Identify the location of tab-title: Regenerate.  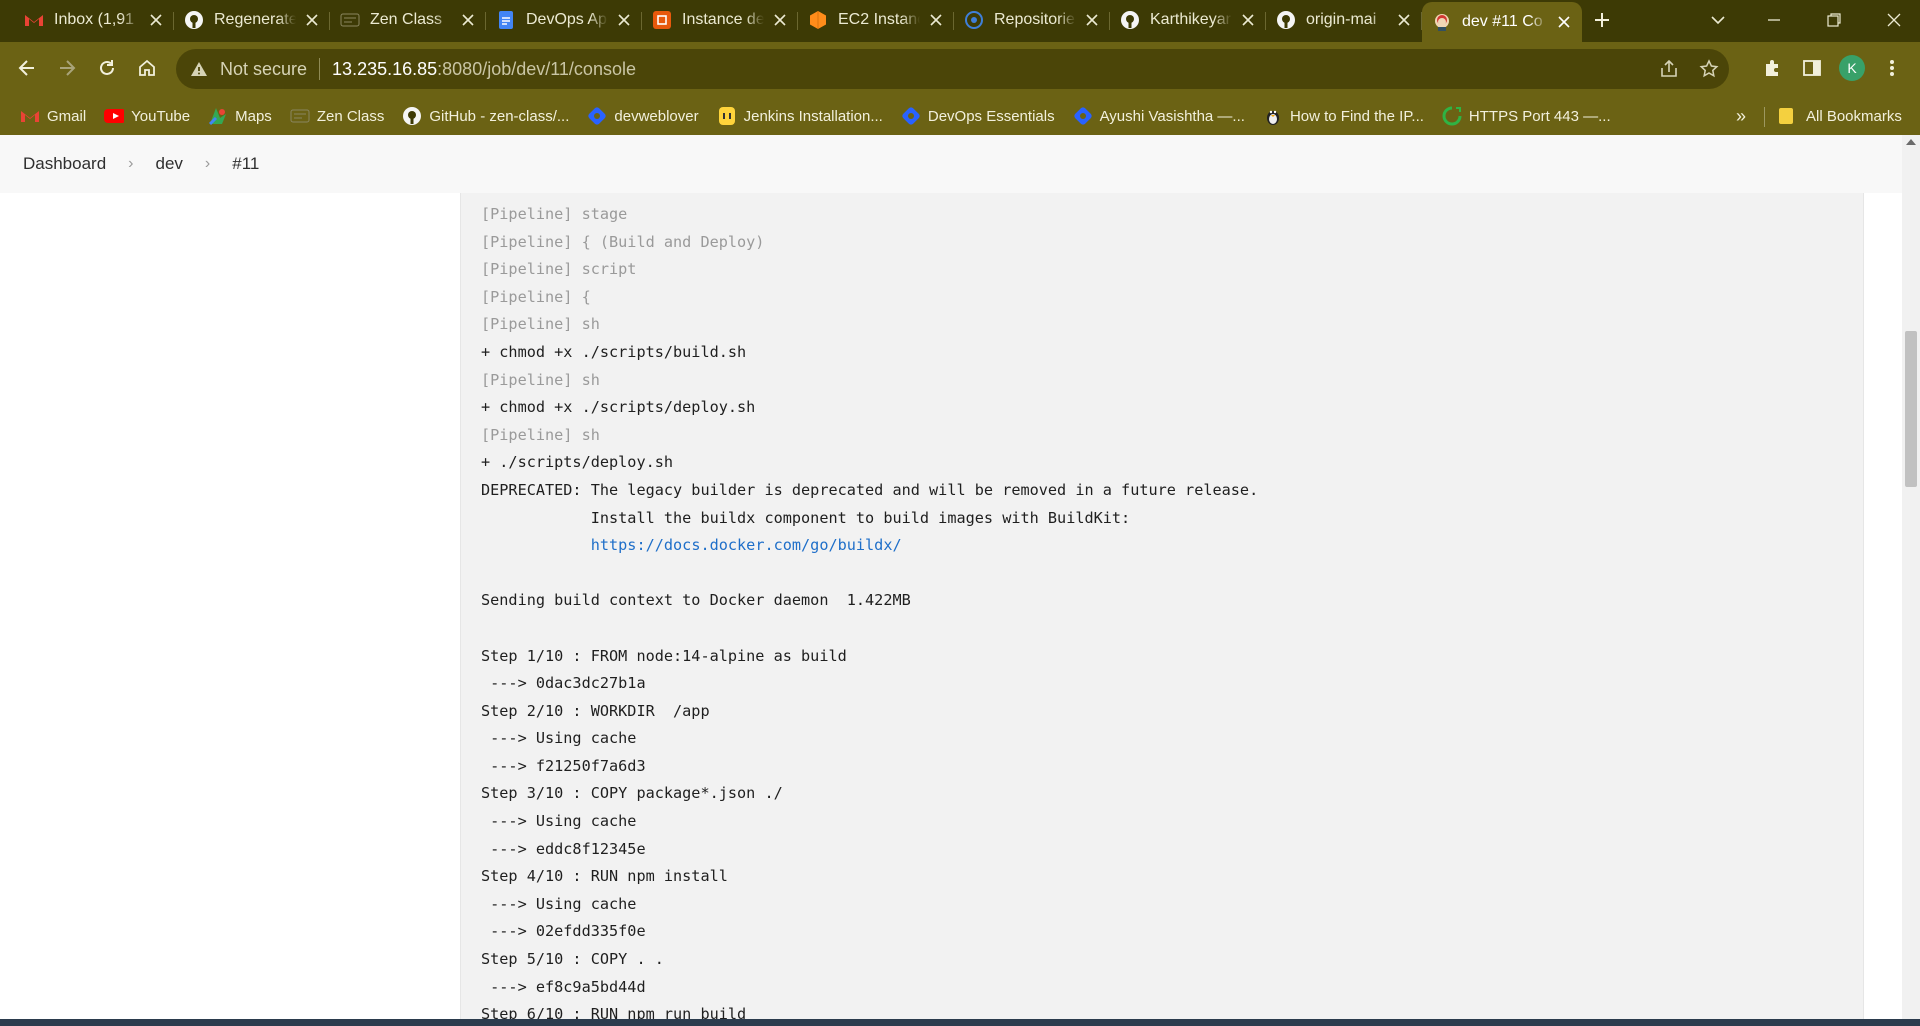
(255, 19).